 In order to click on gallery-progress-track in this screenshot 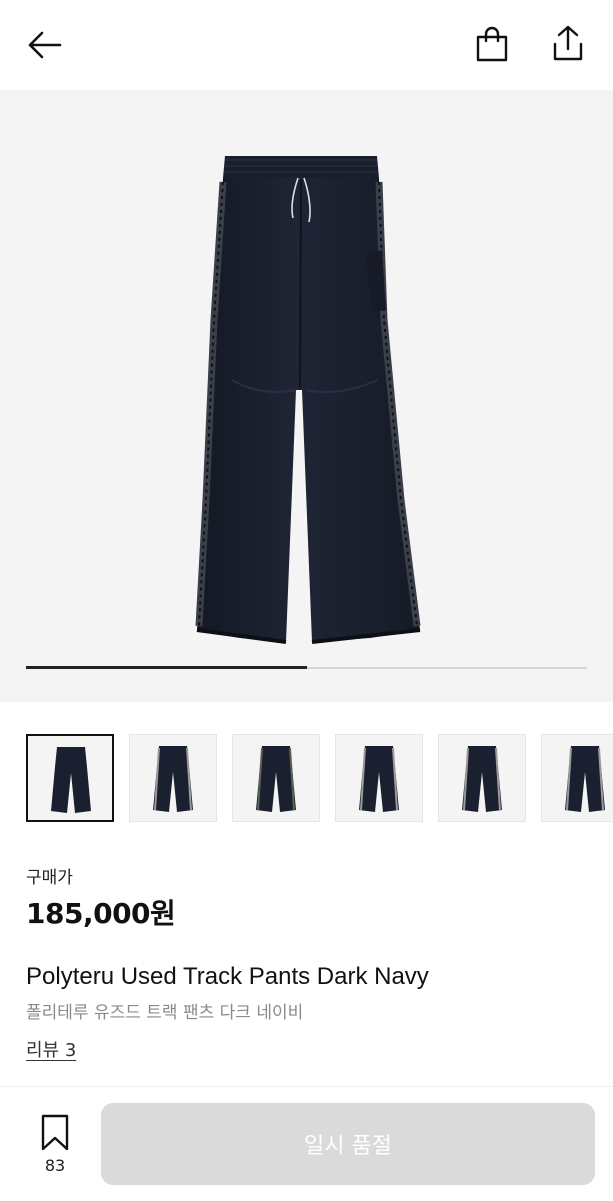, I will do `click(306, 667)`.